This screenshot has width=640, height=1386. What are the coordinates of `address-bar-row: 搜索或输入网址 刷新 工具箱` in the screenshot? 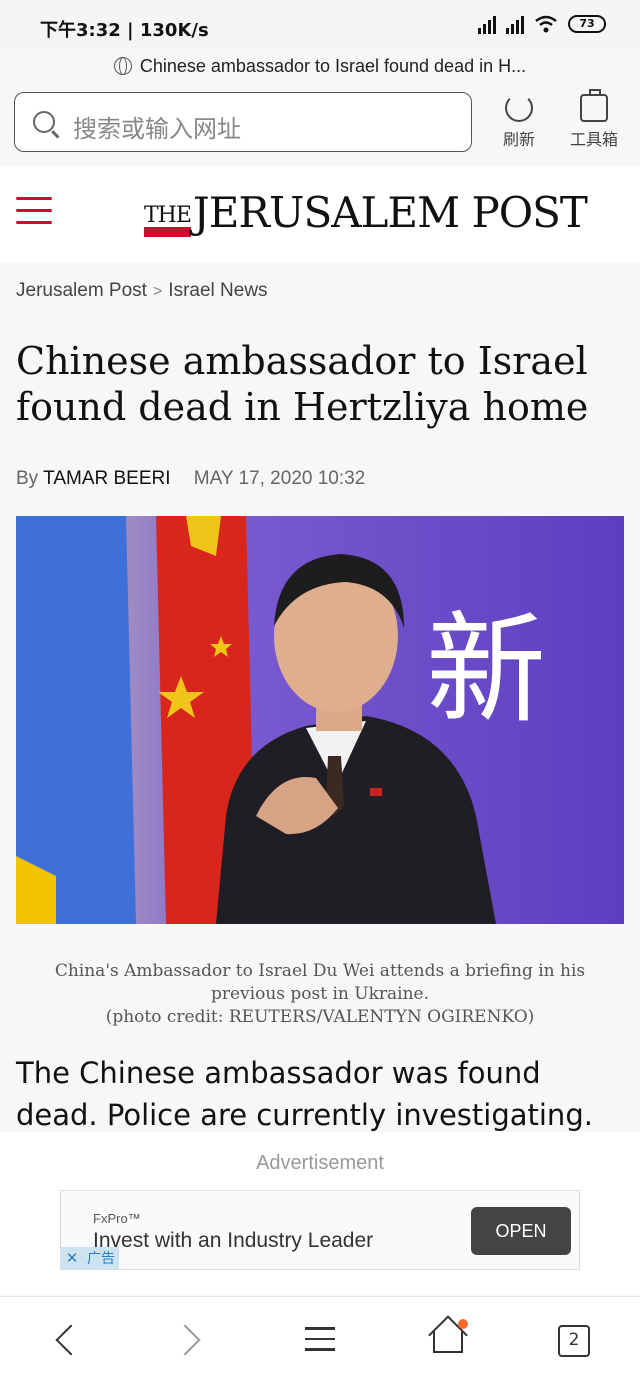 It's located at (320, 123).